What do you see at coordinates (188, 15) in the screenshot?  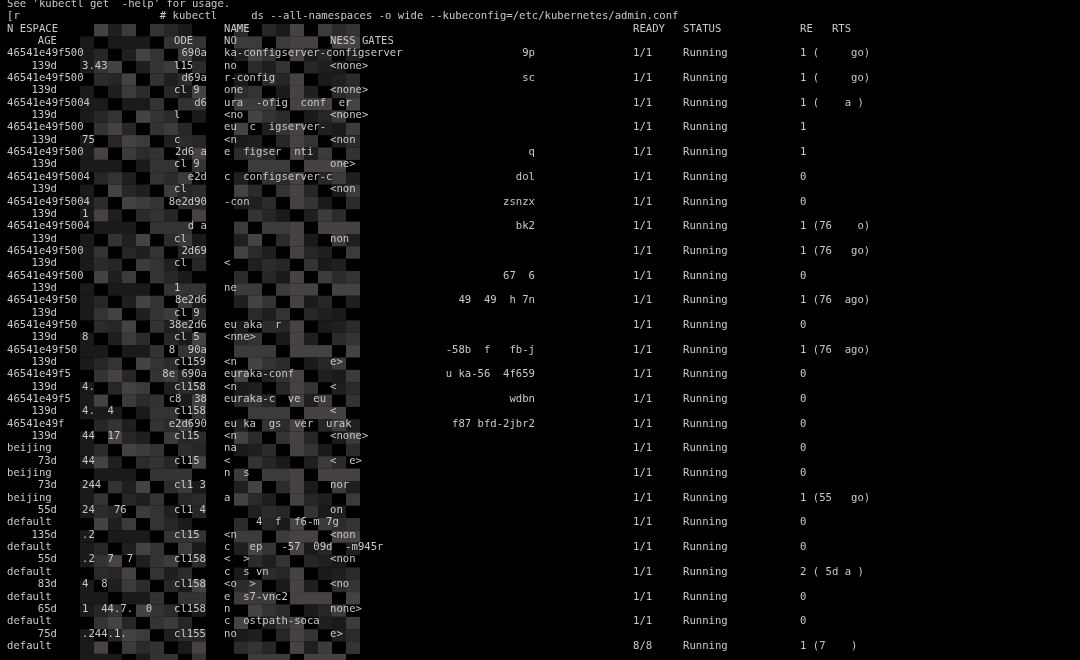 I see `command-text: # kubectl` at bounding box center [188, 15].